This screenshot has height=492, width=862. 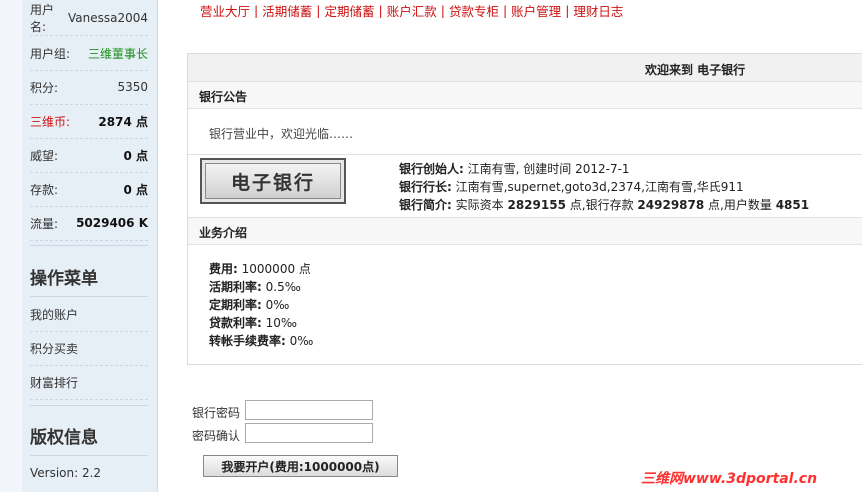 I want to click on nav-remittance: 账户汇款, so click(x=412, y=10).